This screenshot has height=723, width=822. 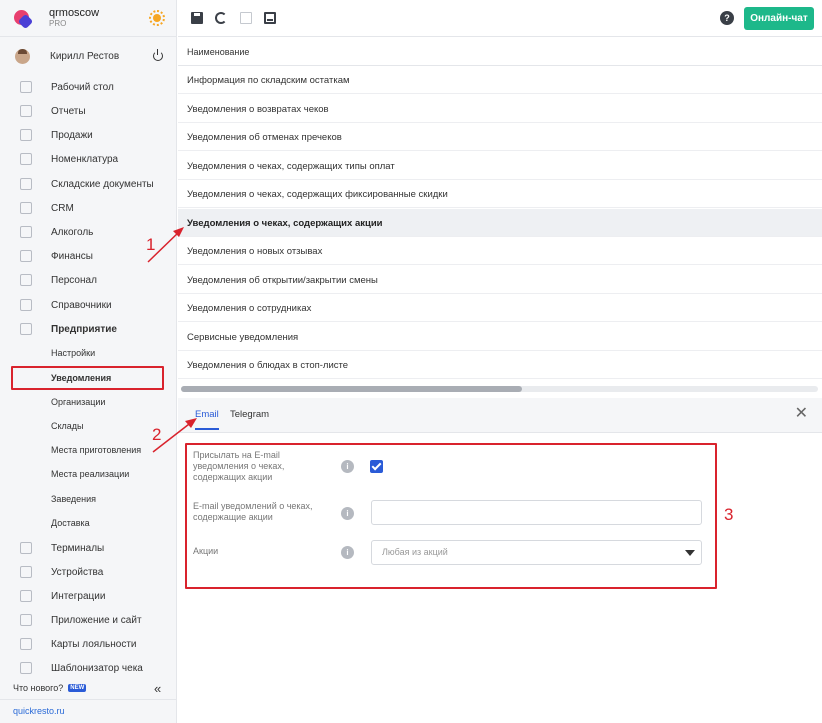 I want to click on building-icon, so click(x=26, y=329).